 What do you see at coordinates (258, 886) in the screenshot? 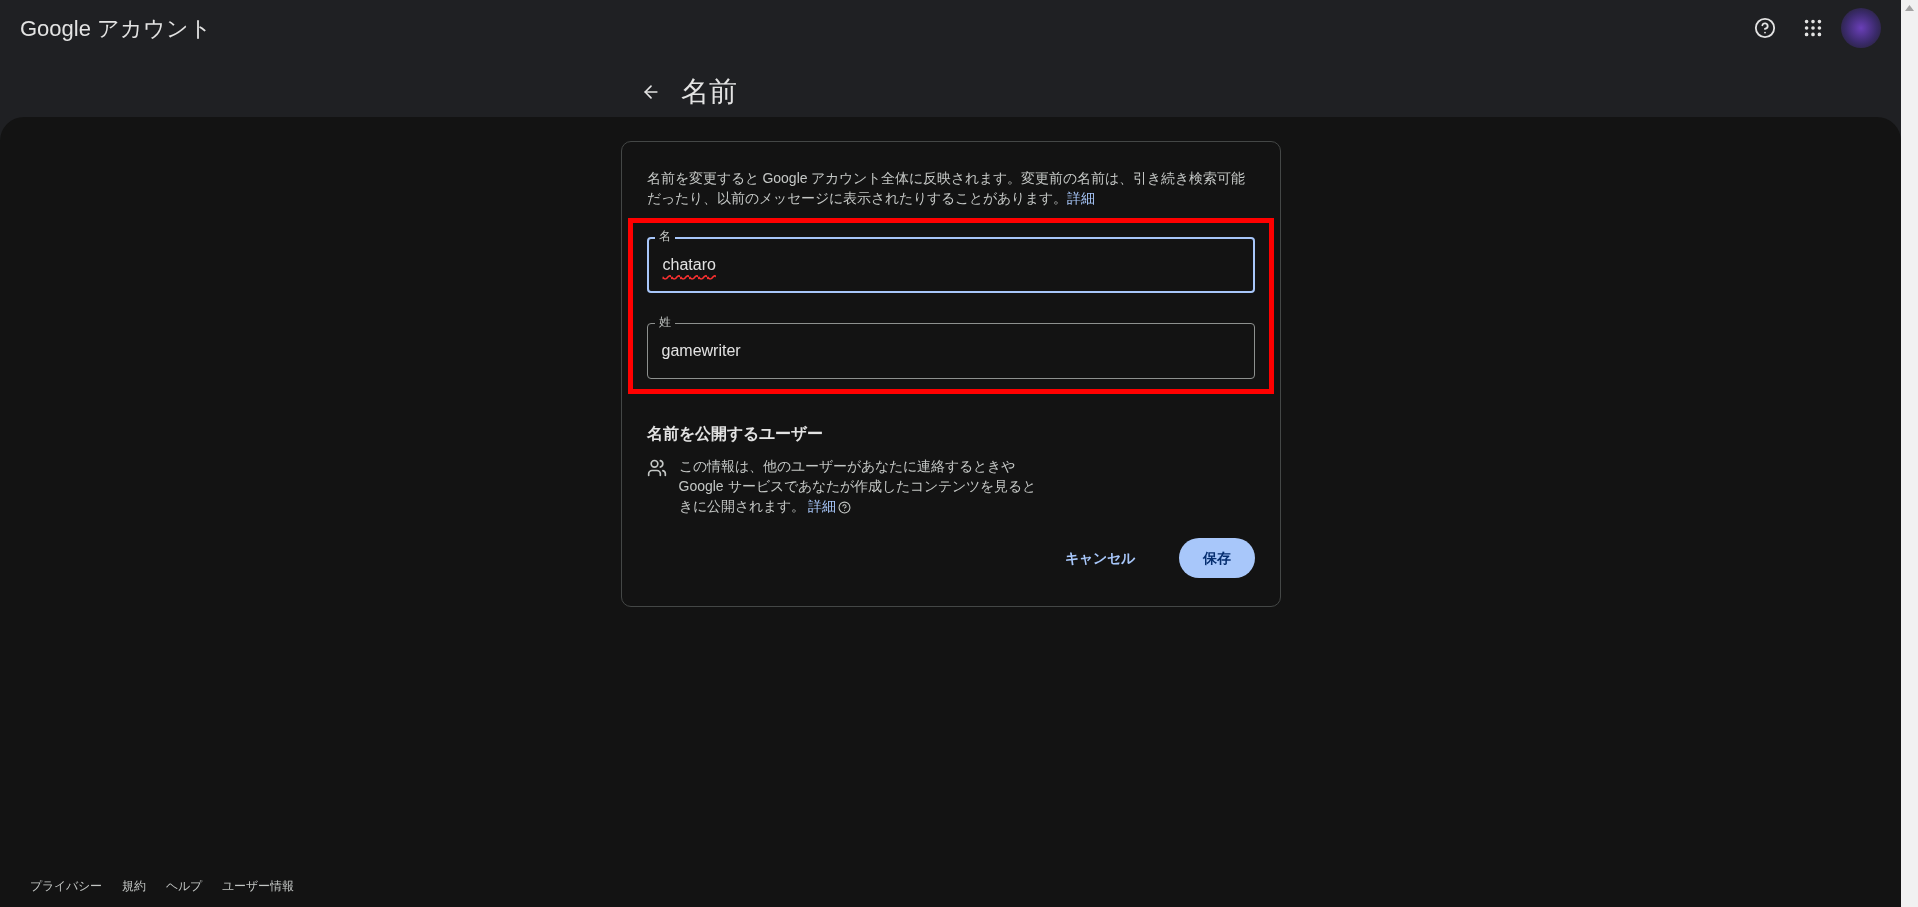
I see `footer-link: ユーザー情報` at bounding box center [258, 886].